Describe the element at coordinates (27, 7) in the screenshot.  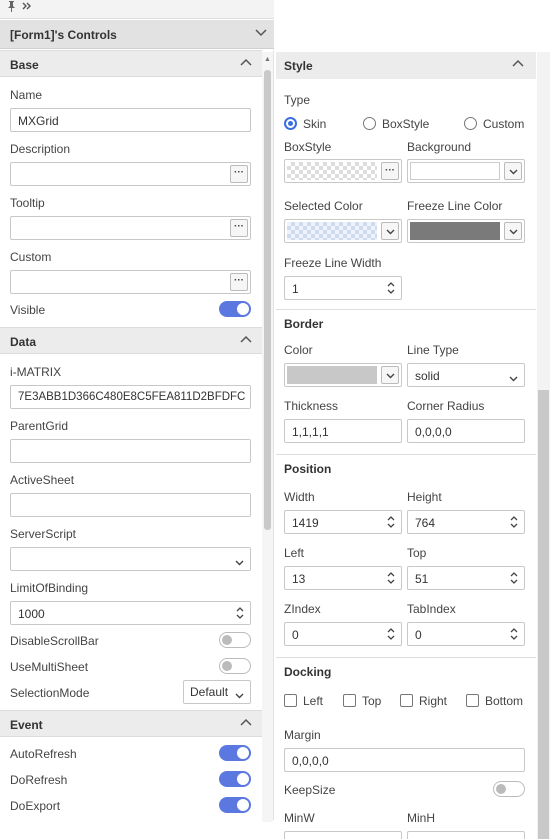
I see `double-chevron-right-icon` at that location.